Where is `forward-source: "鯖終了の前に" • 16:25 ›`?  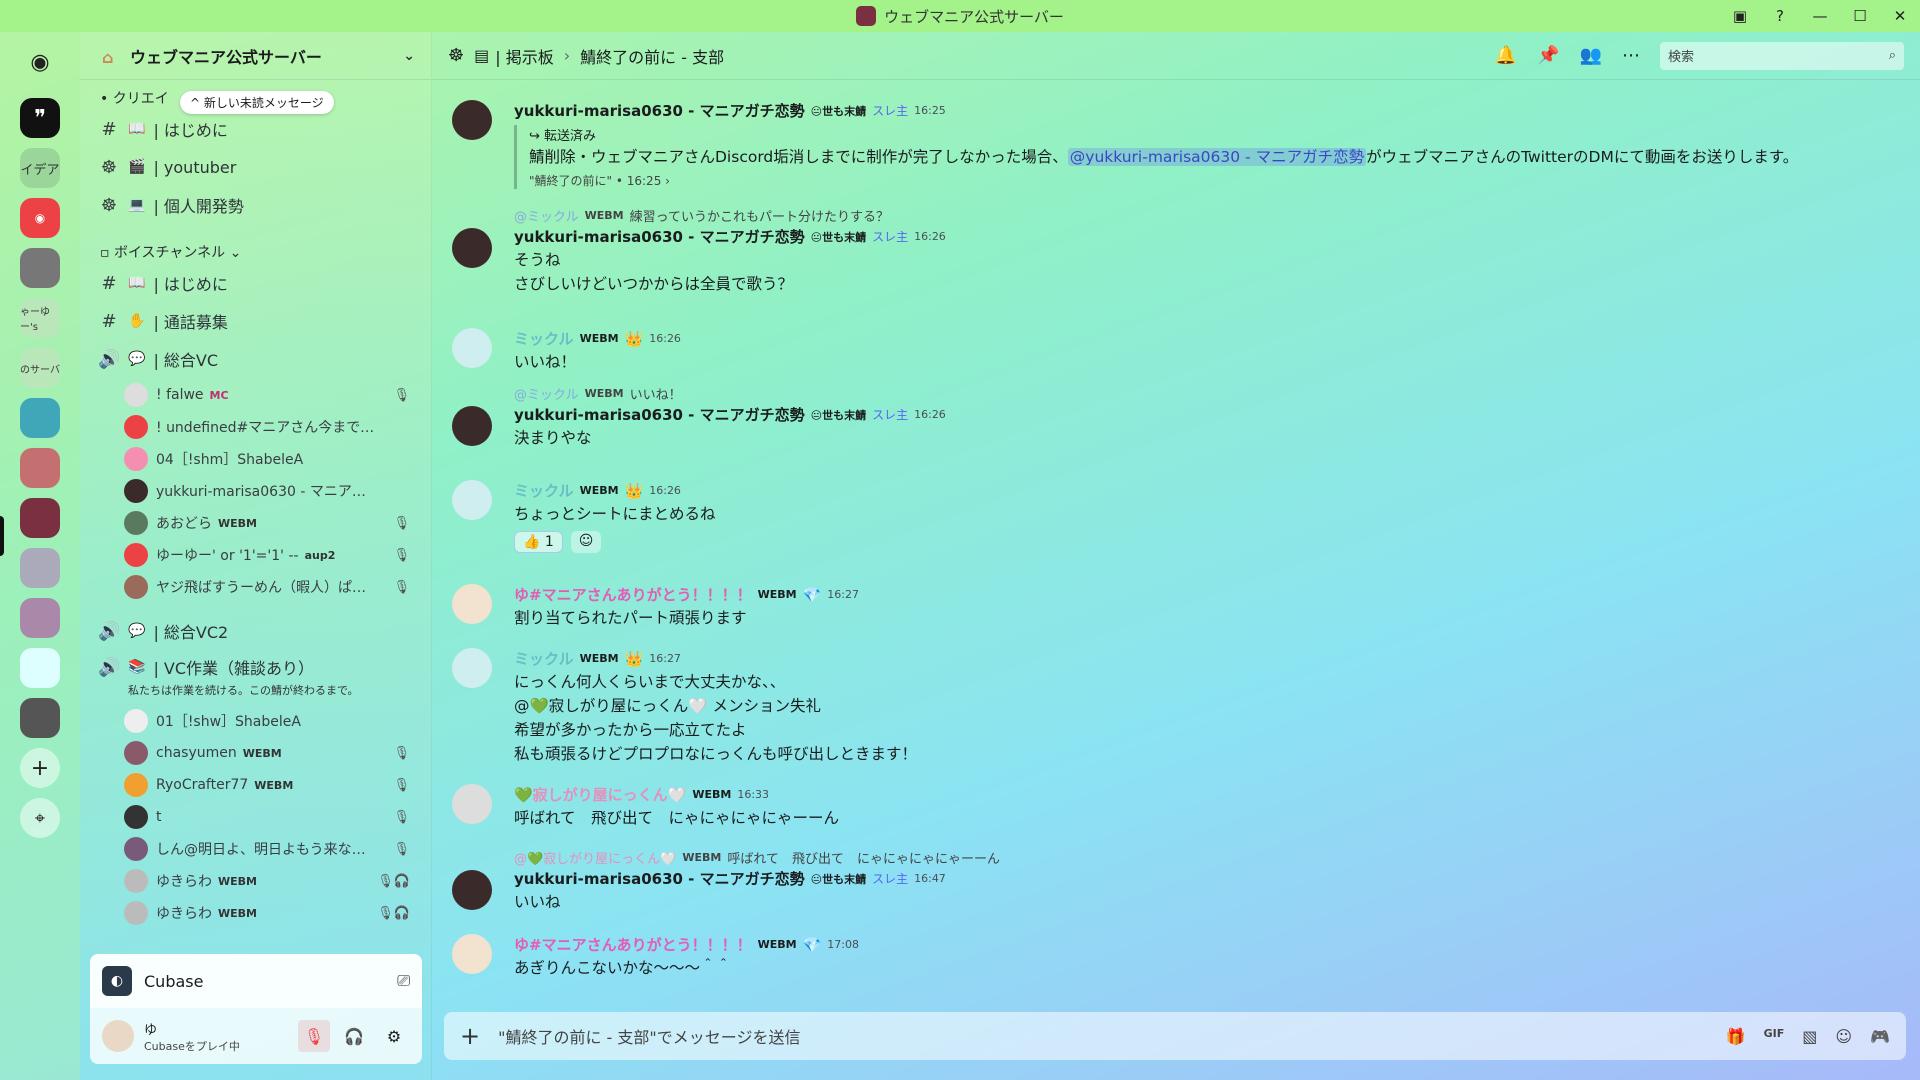
forward-source: "鯖終了の前に" • 16:25 › is located at coordinates (1163, 180).